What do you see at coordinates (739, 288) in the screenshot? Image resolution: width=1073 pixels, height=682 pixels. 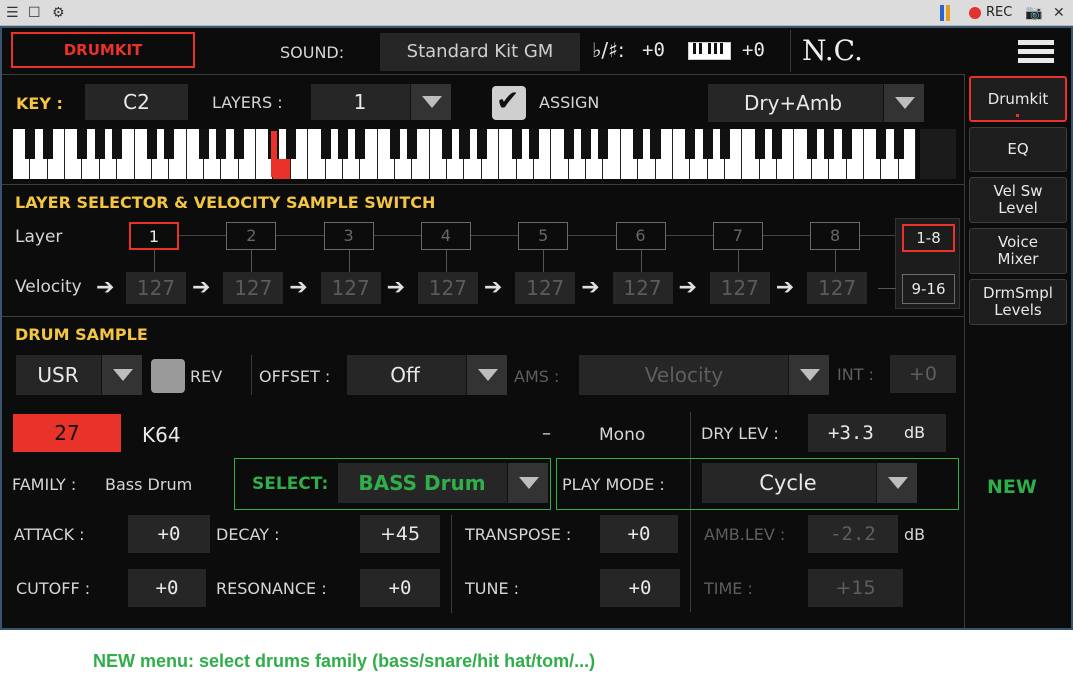 I see `velocity-value-7: 127` at bounding box center [739, 288].